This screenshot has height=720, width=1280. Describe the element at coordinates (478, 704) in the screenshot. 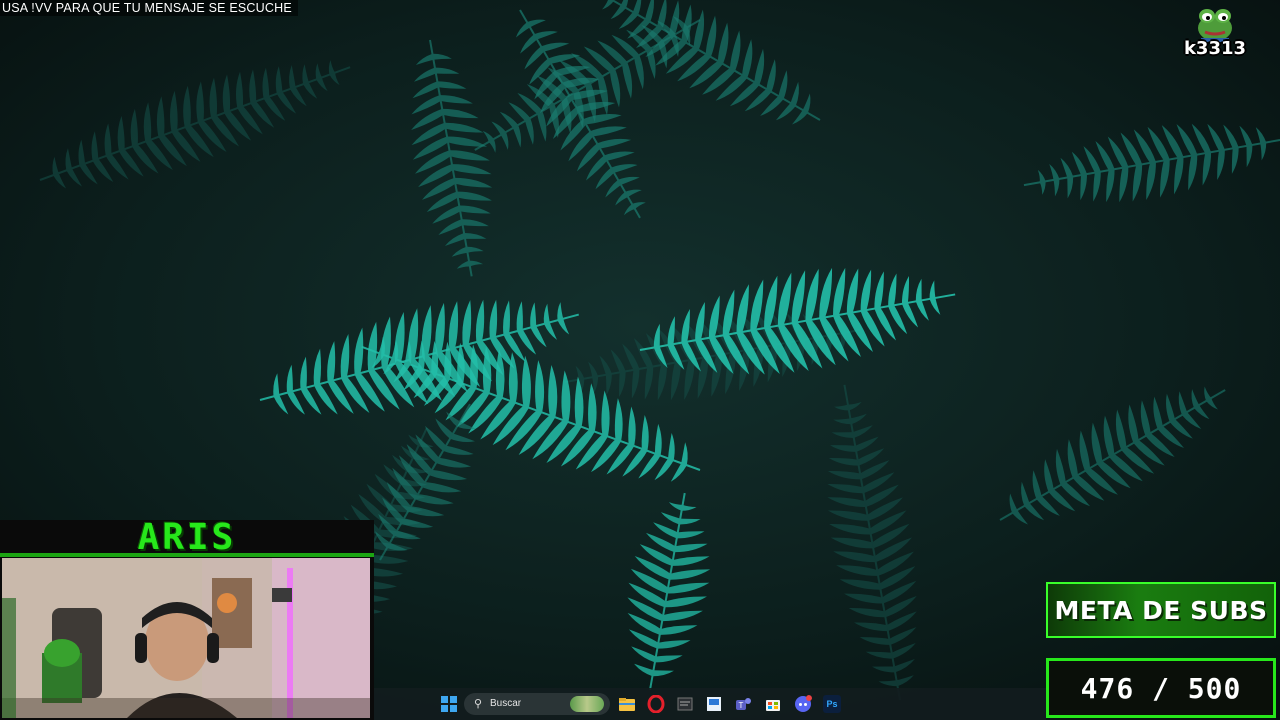

I see `search-icon: ⚲` at that location.